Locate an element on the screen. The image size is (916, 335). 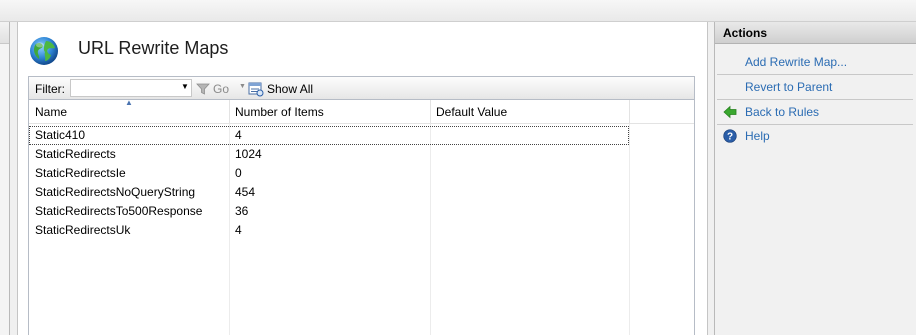
table-row: StaticRedirectsUk 4 is located at coordinates (329, 230).